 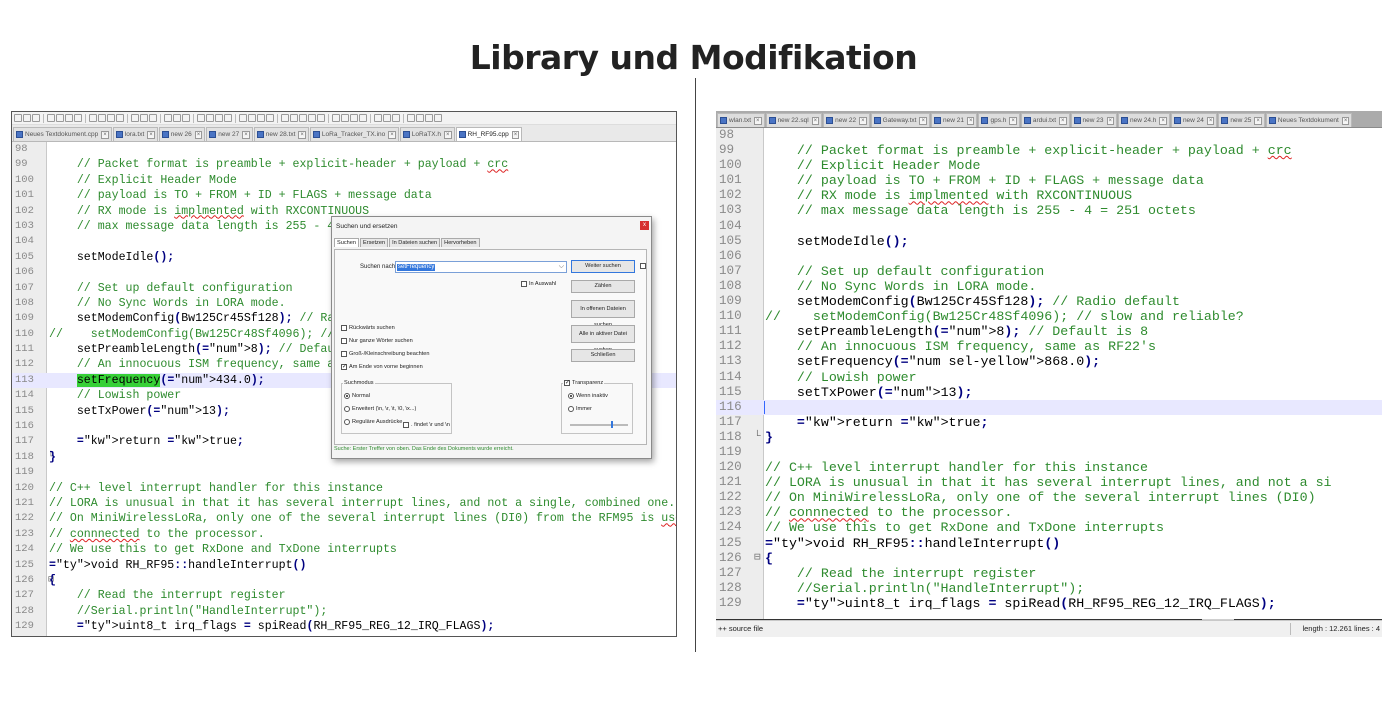 I want to click on checkbox-box: ✓, so click(x=344, y=367).